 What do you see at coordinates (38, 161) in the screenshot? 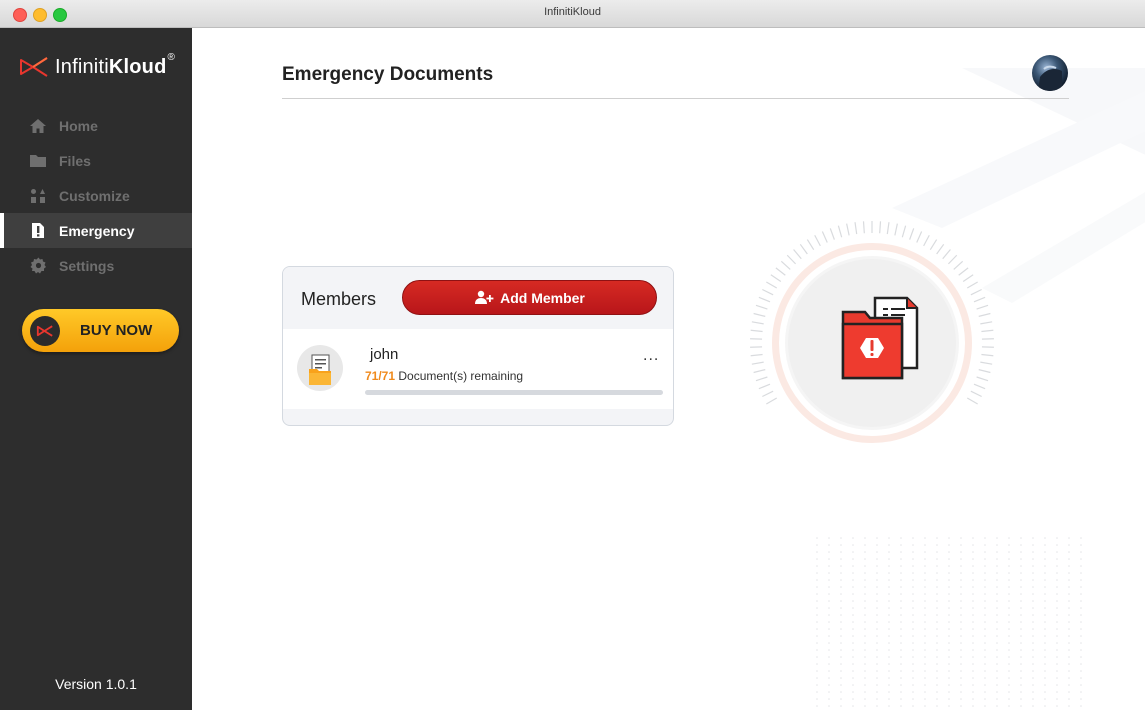
I see `folder-icon` at bounding box center [38, 161].